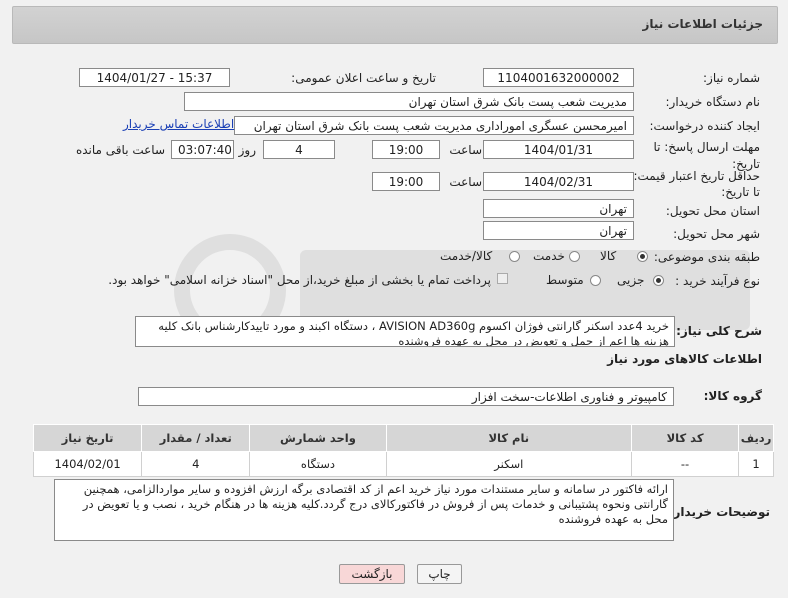  What do you see at coordinates (509, 464) in the screenshot?
I see `cell-name: اسکنر` at bounding box center [509, 464].